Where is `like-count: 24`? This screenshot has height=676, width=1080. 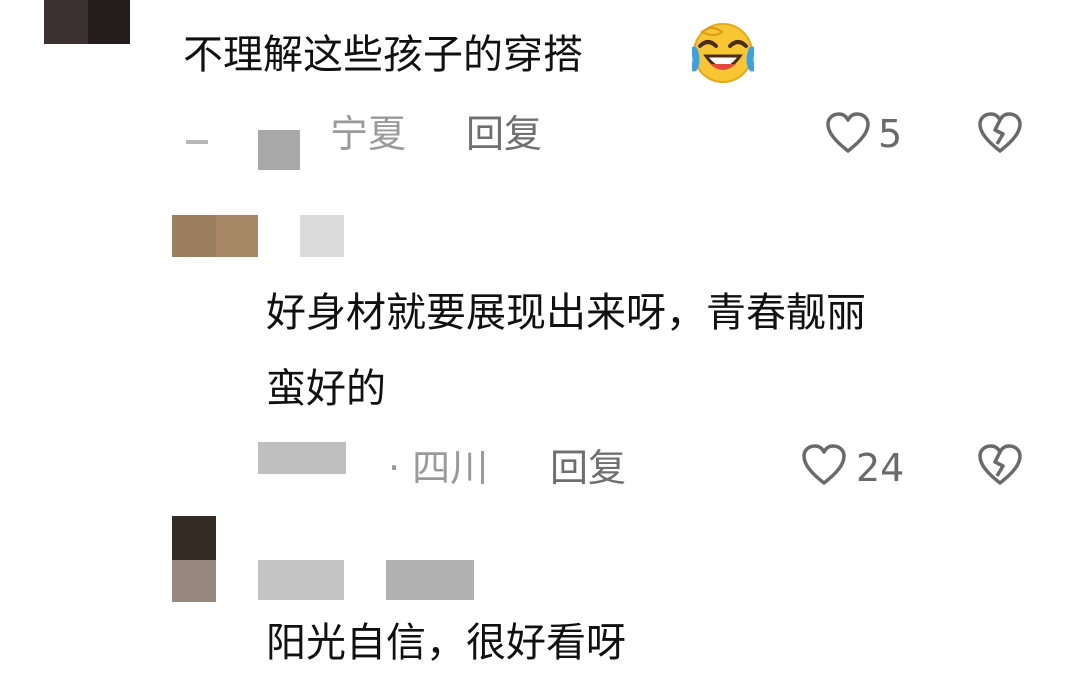
like-count: 24 is located at coordinates (880, 468).